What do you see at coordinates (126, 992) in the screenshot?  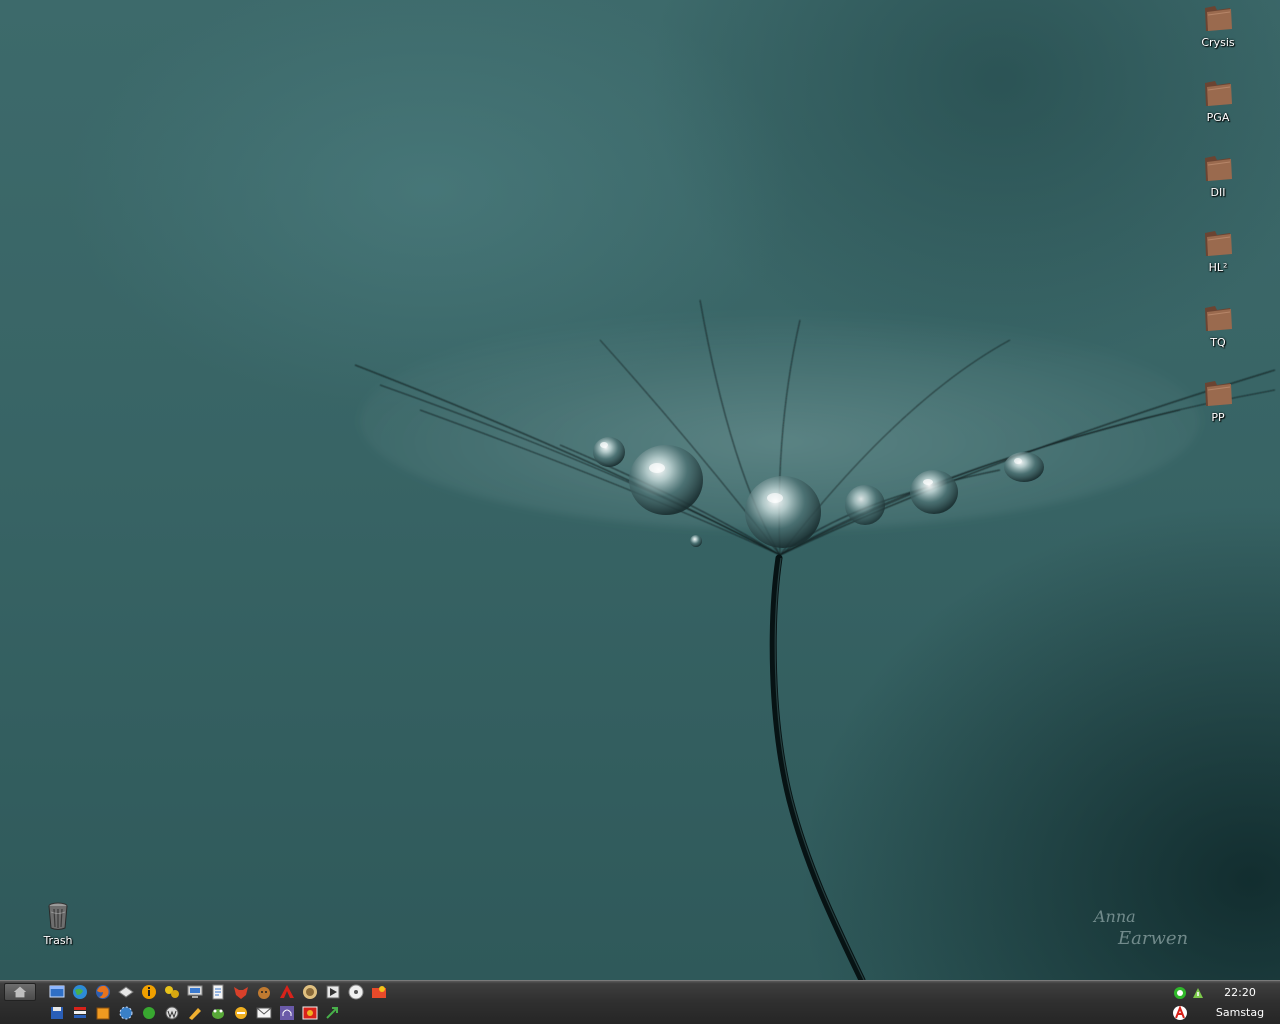 I see `mail-icon` at bounding box center [126, 992].